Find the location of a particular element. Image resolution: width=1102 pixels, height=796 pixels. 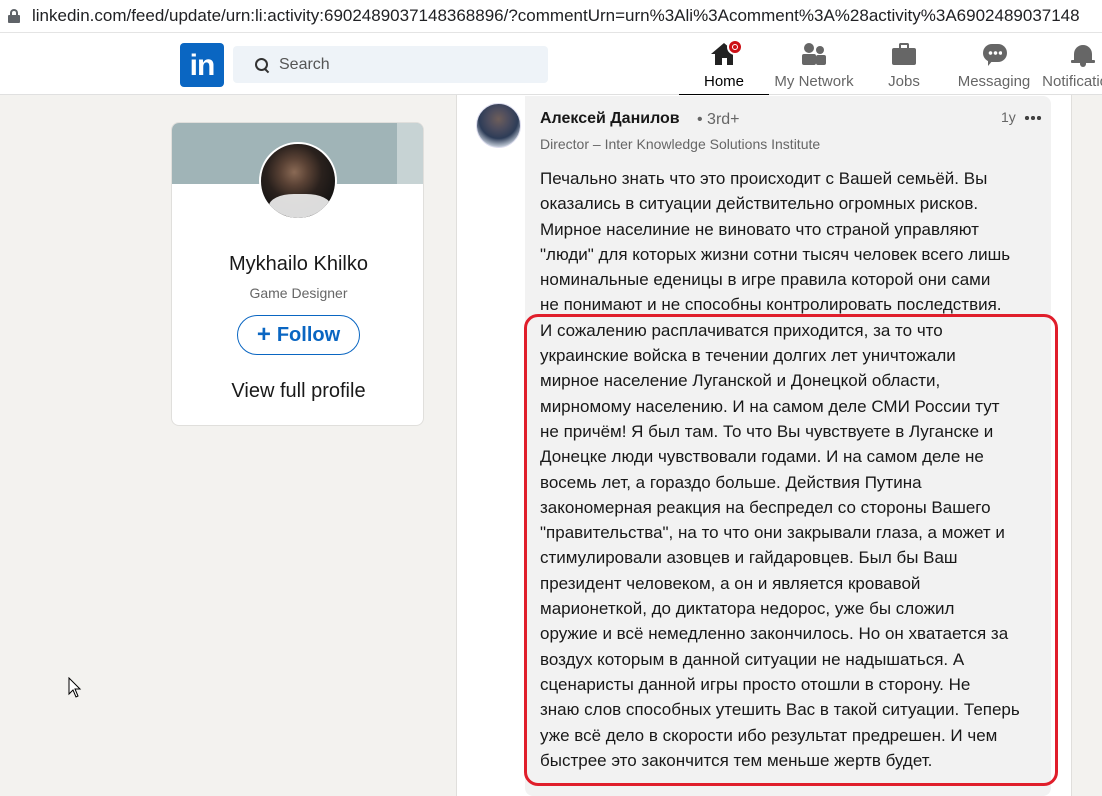

comment-timestamp: 1y is located at coordinates (1008, 117).